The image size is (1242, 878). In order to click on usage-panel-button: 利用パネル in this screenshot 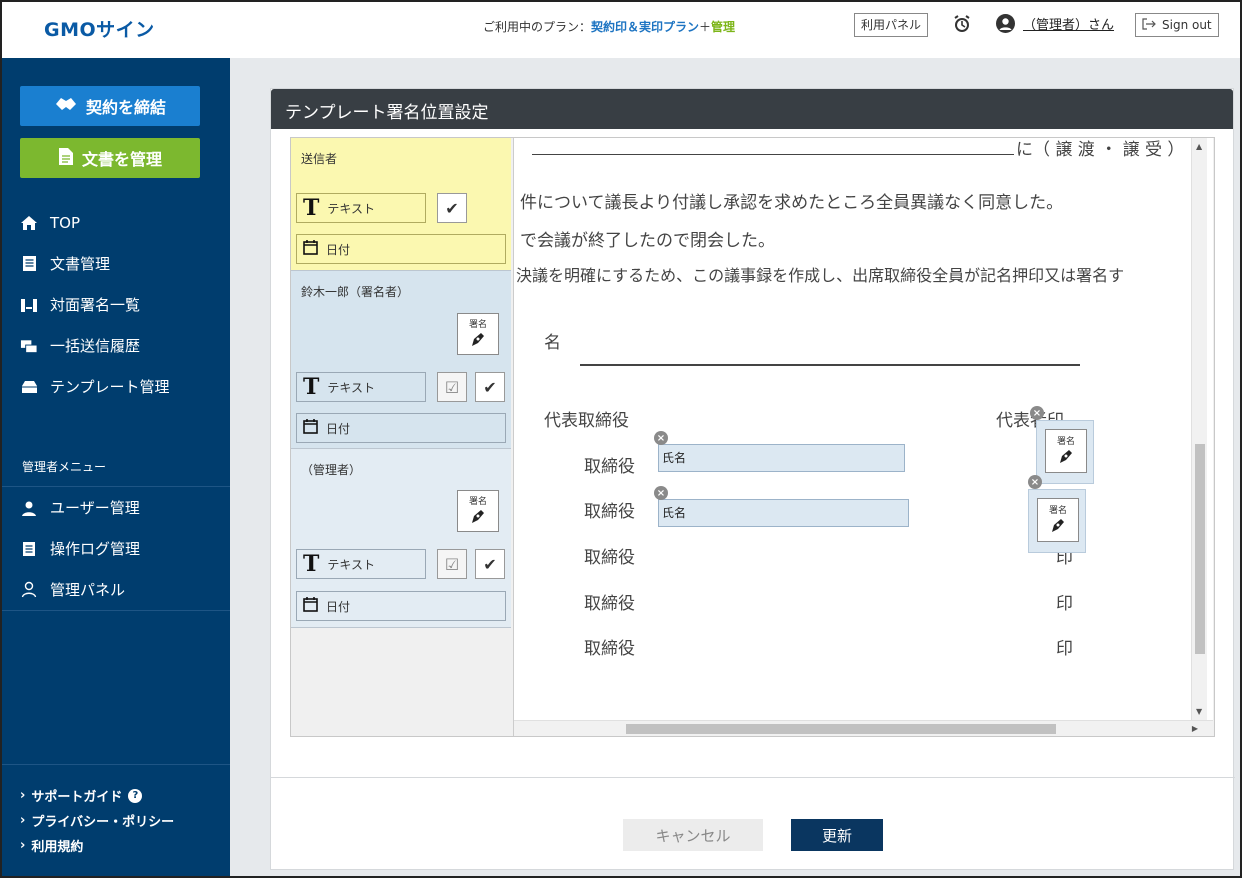, I will do `click(891, 25)`.